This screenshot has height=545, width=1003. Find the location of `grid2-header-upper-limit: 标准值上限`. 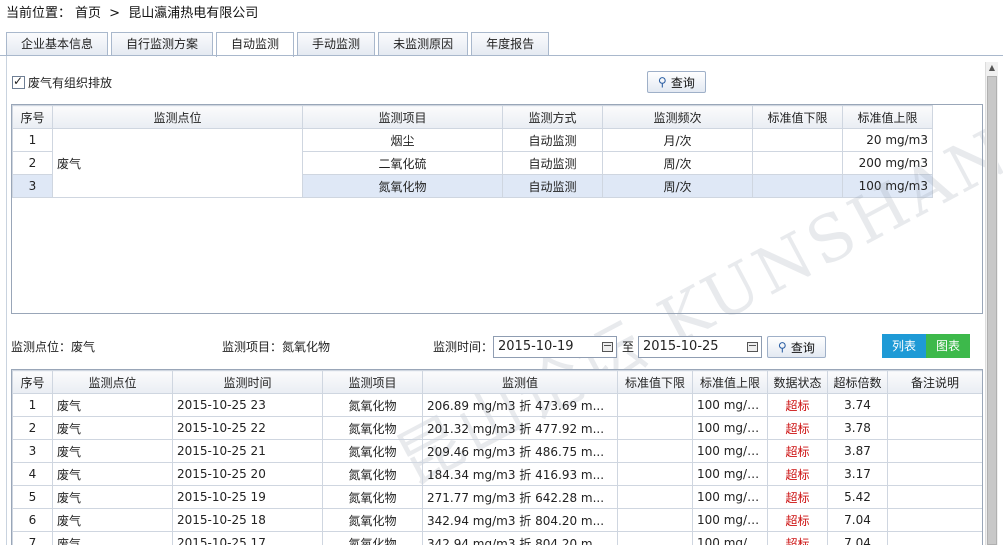

grid2-header-upper-limit: 标准值上限 is located at coordinates (730, 382).